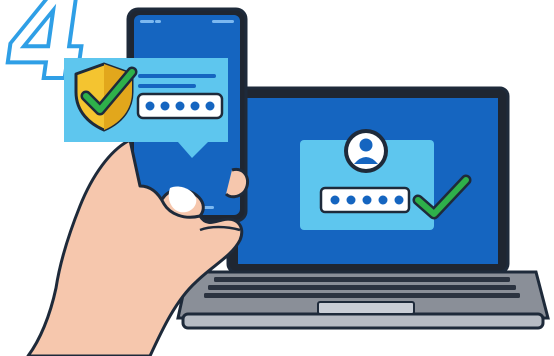 The height and width of the screenshot is (356, 554). What do you see at coordinates (158, 21) in the screenshot?
I see `phone-status-left-dot` at bounding box center [158, 21].